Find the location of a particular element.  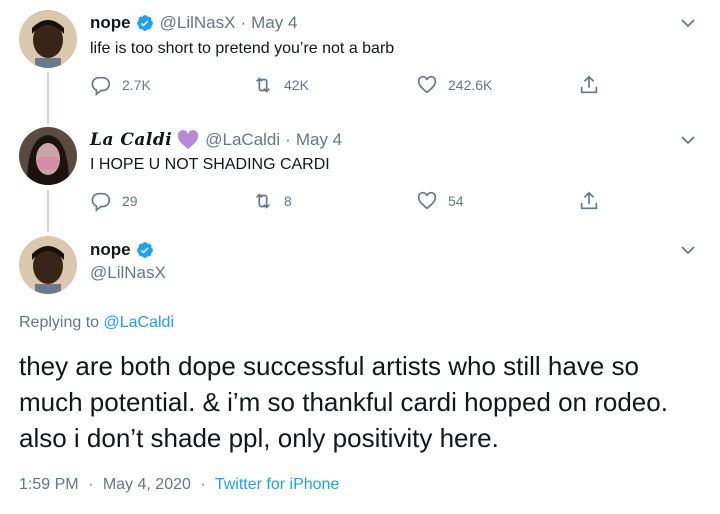

like-button: 242.6K is located at coordinates (454, 85).